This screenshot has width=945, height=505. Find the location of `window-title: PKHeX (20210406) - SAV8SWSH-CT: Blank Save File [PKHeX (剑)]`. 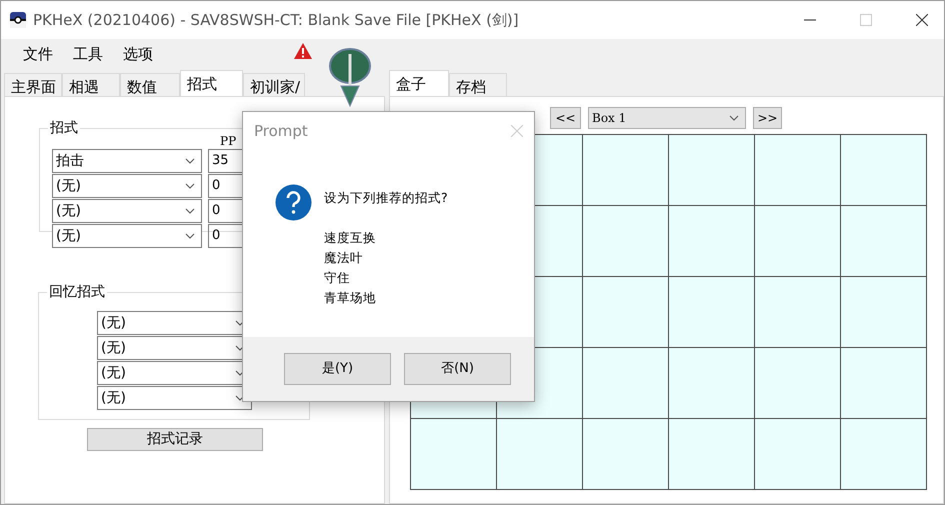

window-title: PKHeX (20210406) - SAV8SWSH-CT: Blank Save File [PKHeX (剑)] is located at coordinates (276, 20).